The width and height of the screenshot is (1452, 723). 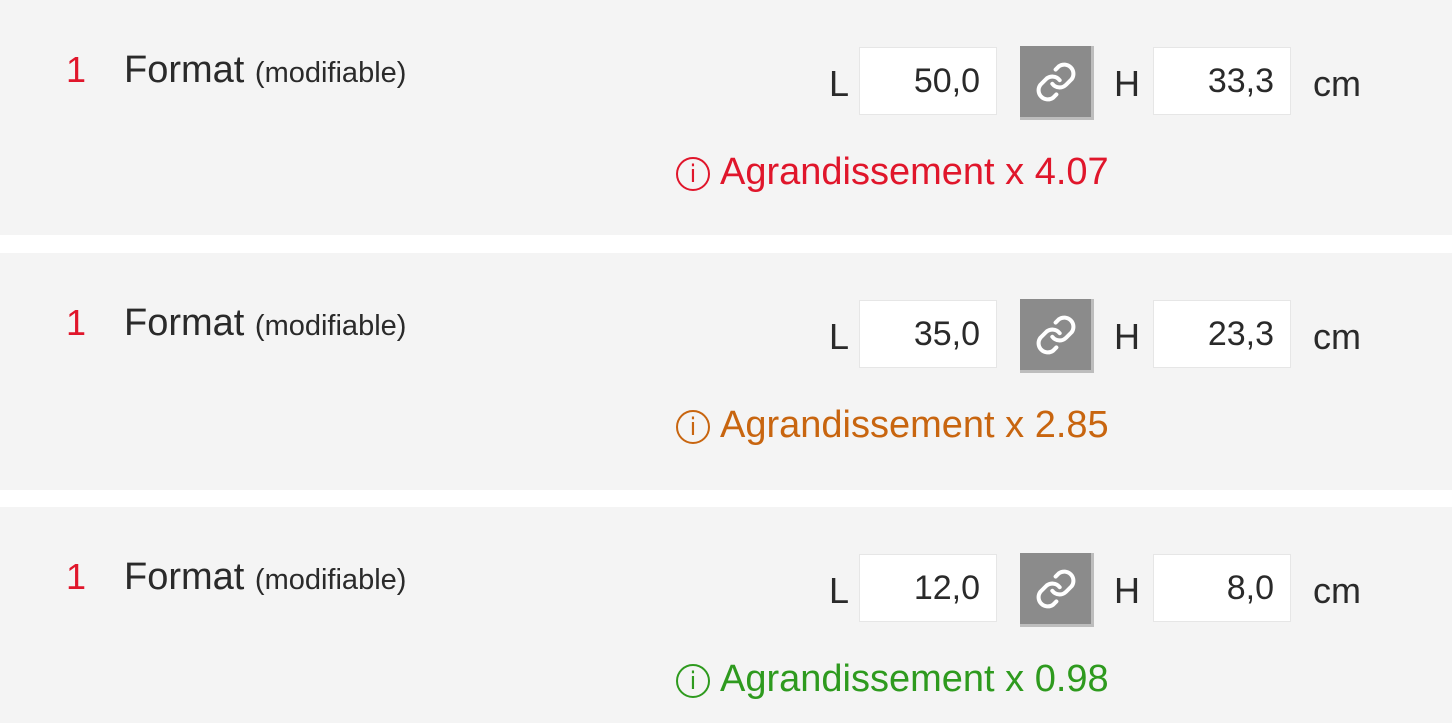 I want to click on enlargement-text: Agrandissement x 0.98, so click(x=914, y=679).